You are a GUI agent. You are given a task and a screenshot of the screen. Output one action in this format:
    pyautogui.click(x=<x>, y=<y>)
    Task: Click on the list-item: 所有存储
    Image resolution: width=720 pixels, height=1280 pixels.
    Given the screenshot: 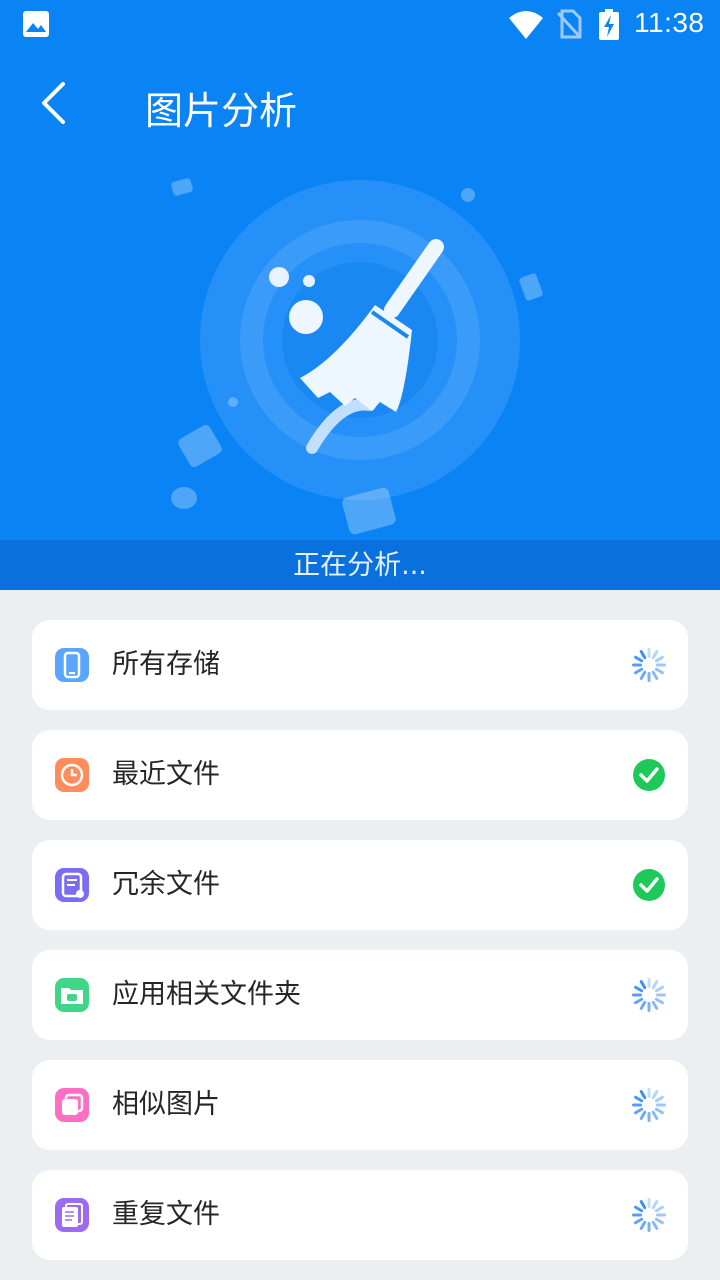 What is the action you would take?
    pyautogui.click(x=360, y=665)
    